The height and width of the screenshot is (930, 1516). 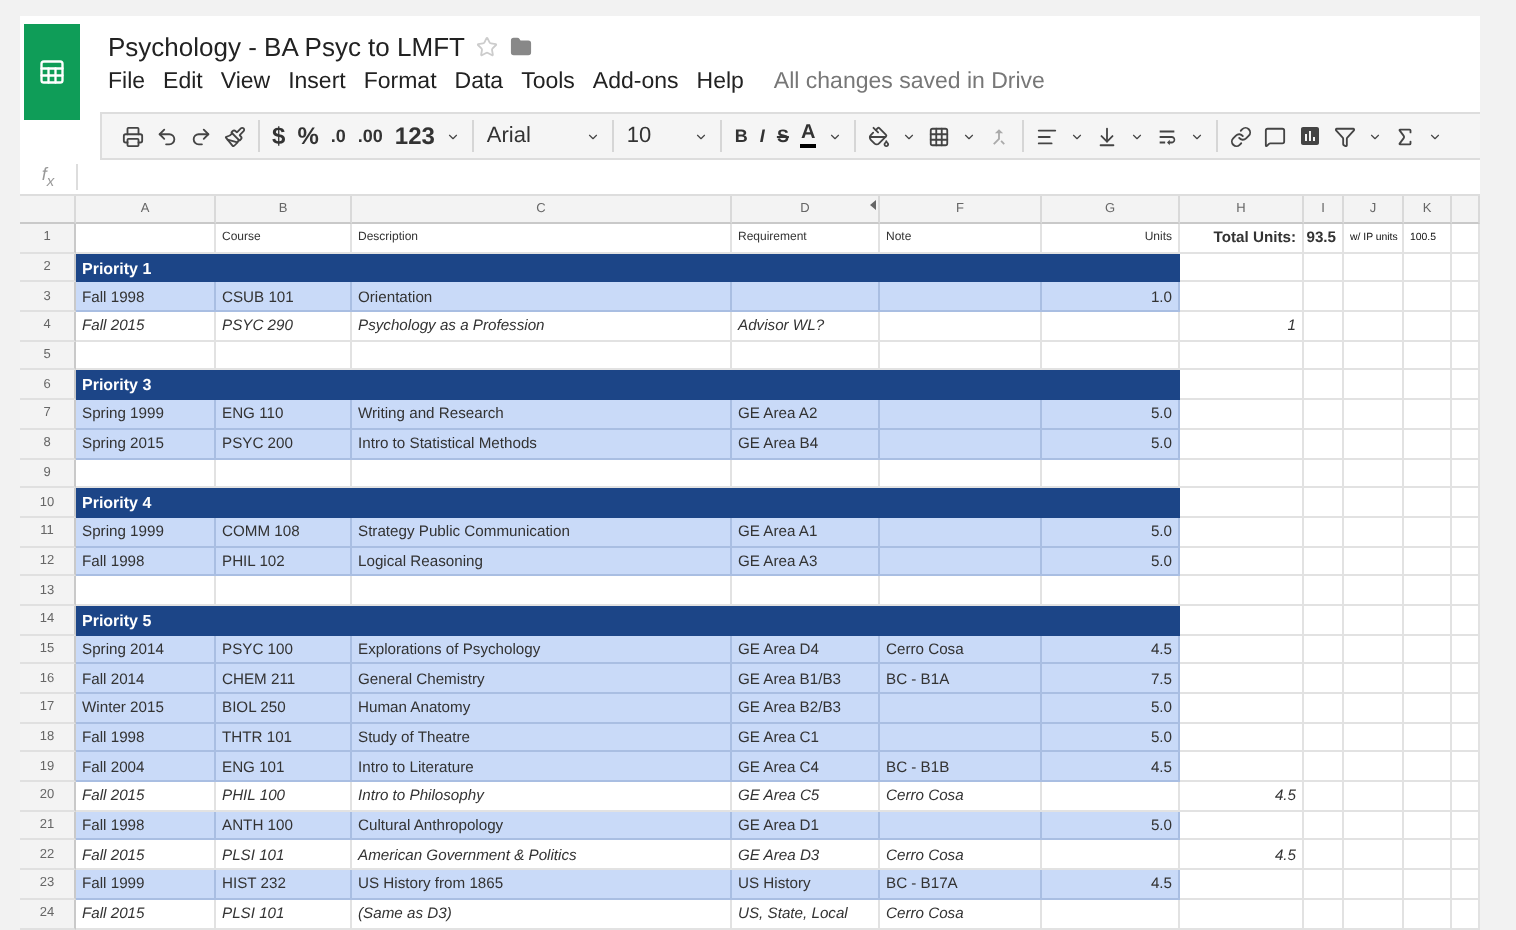 What do you see at coordinates (414, 136) in the screenshot?
I see `number-format-button: 123` at bounding box center [414, 136].